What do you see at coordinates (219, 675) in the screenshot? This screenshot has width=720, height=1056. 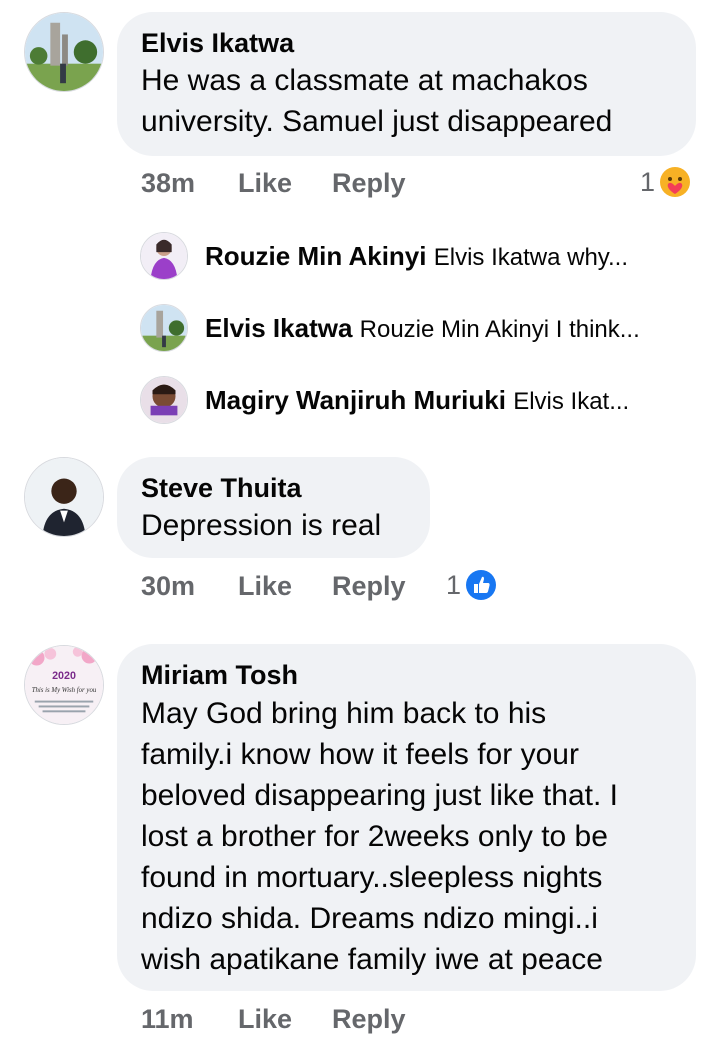 I see `comment-author: Miriam Tosh` at bounding box center [219, 675].